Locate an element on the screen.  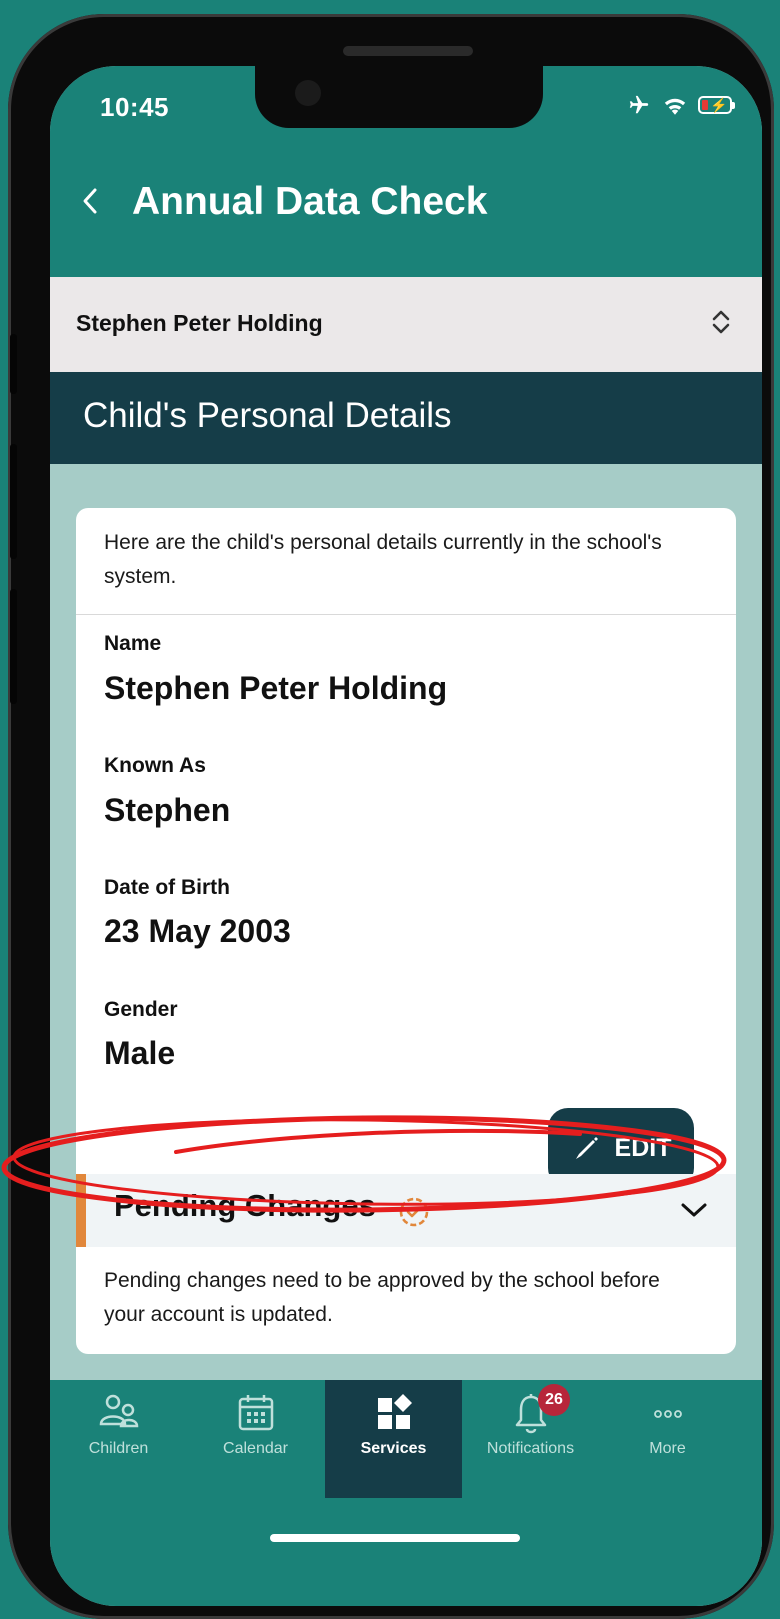
home-indicator is located at coordinates (395, 1538).